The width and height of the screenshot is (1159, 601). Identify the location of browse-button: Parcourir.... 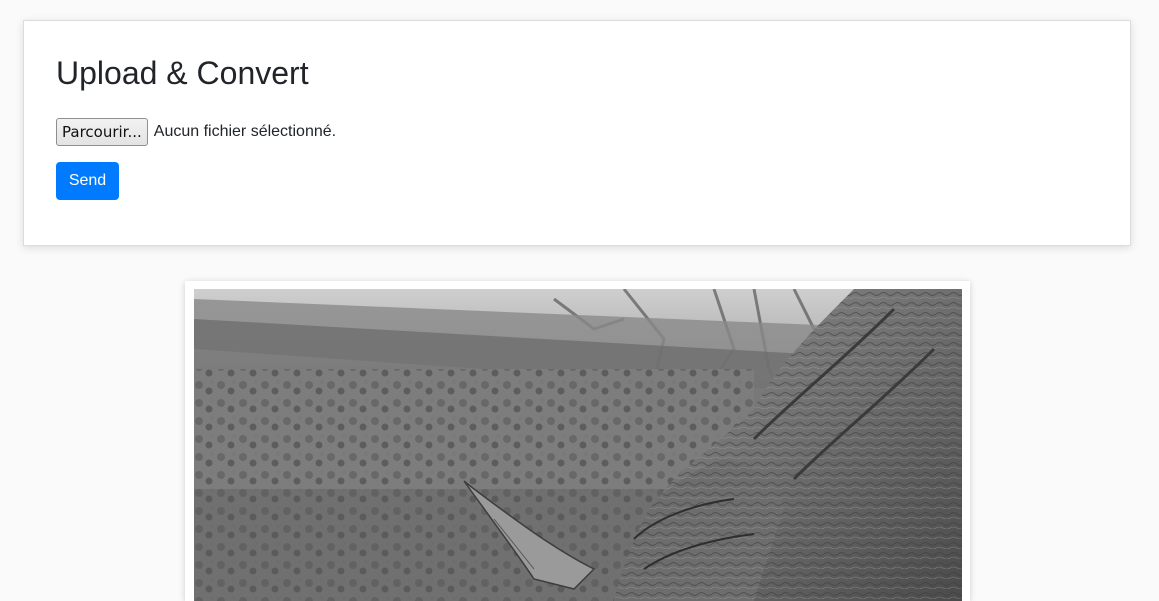
(102, 132).